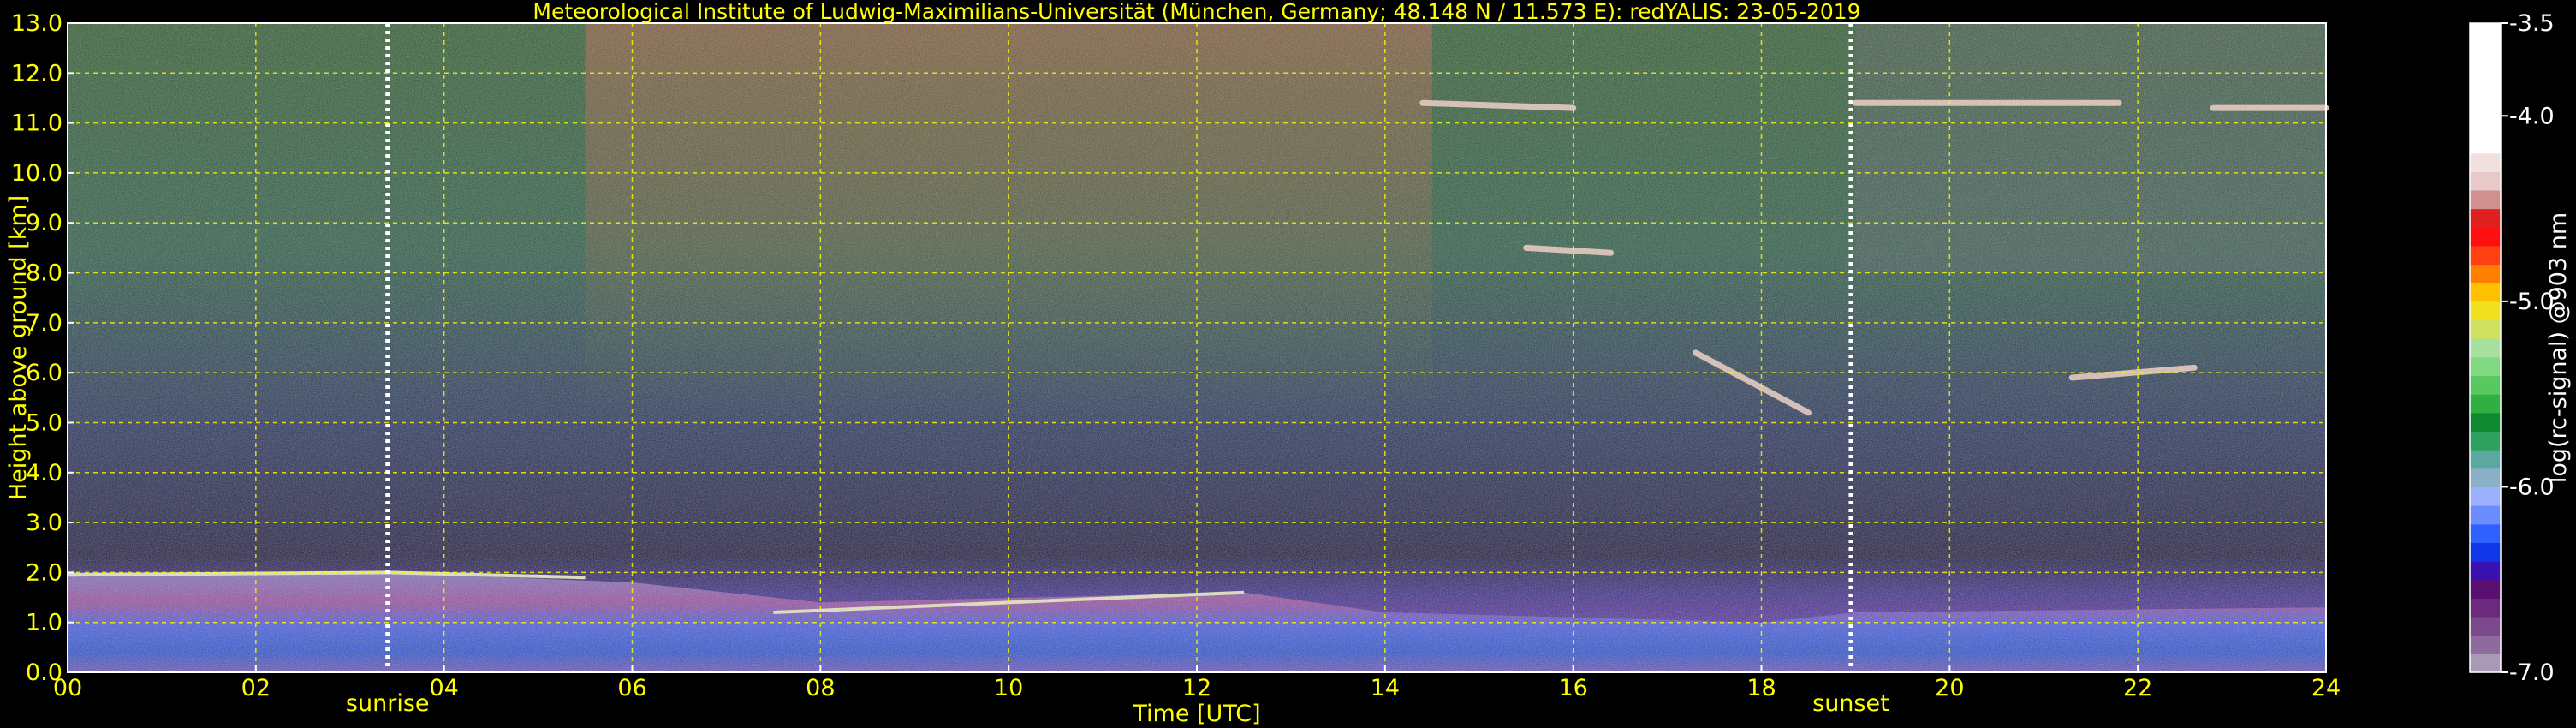 This screenshot has height=728, width=2576. What do you see at coordinates (1196, 714) in the screenshot?
I see `x-axis-label: Time [UTC]` at bounding box center [1196, 714].